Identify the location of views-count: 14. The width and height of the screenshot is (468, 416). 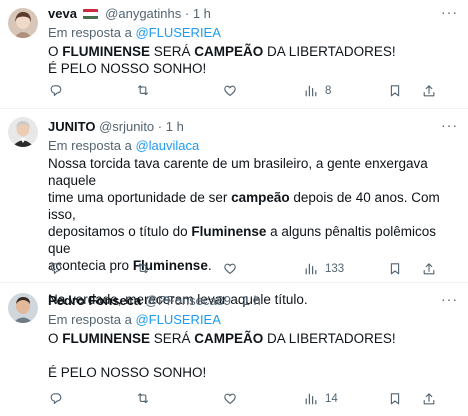
(331, 399).